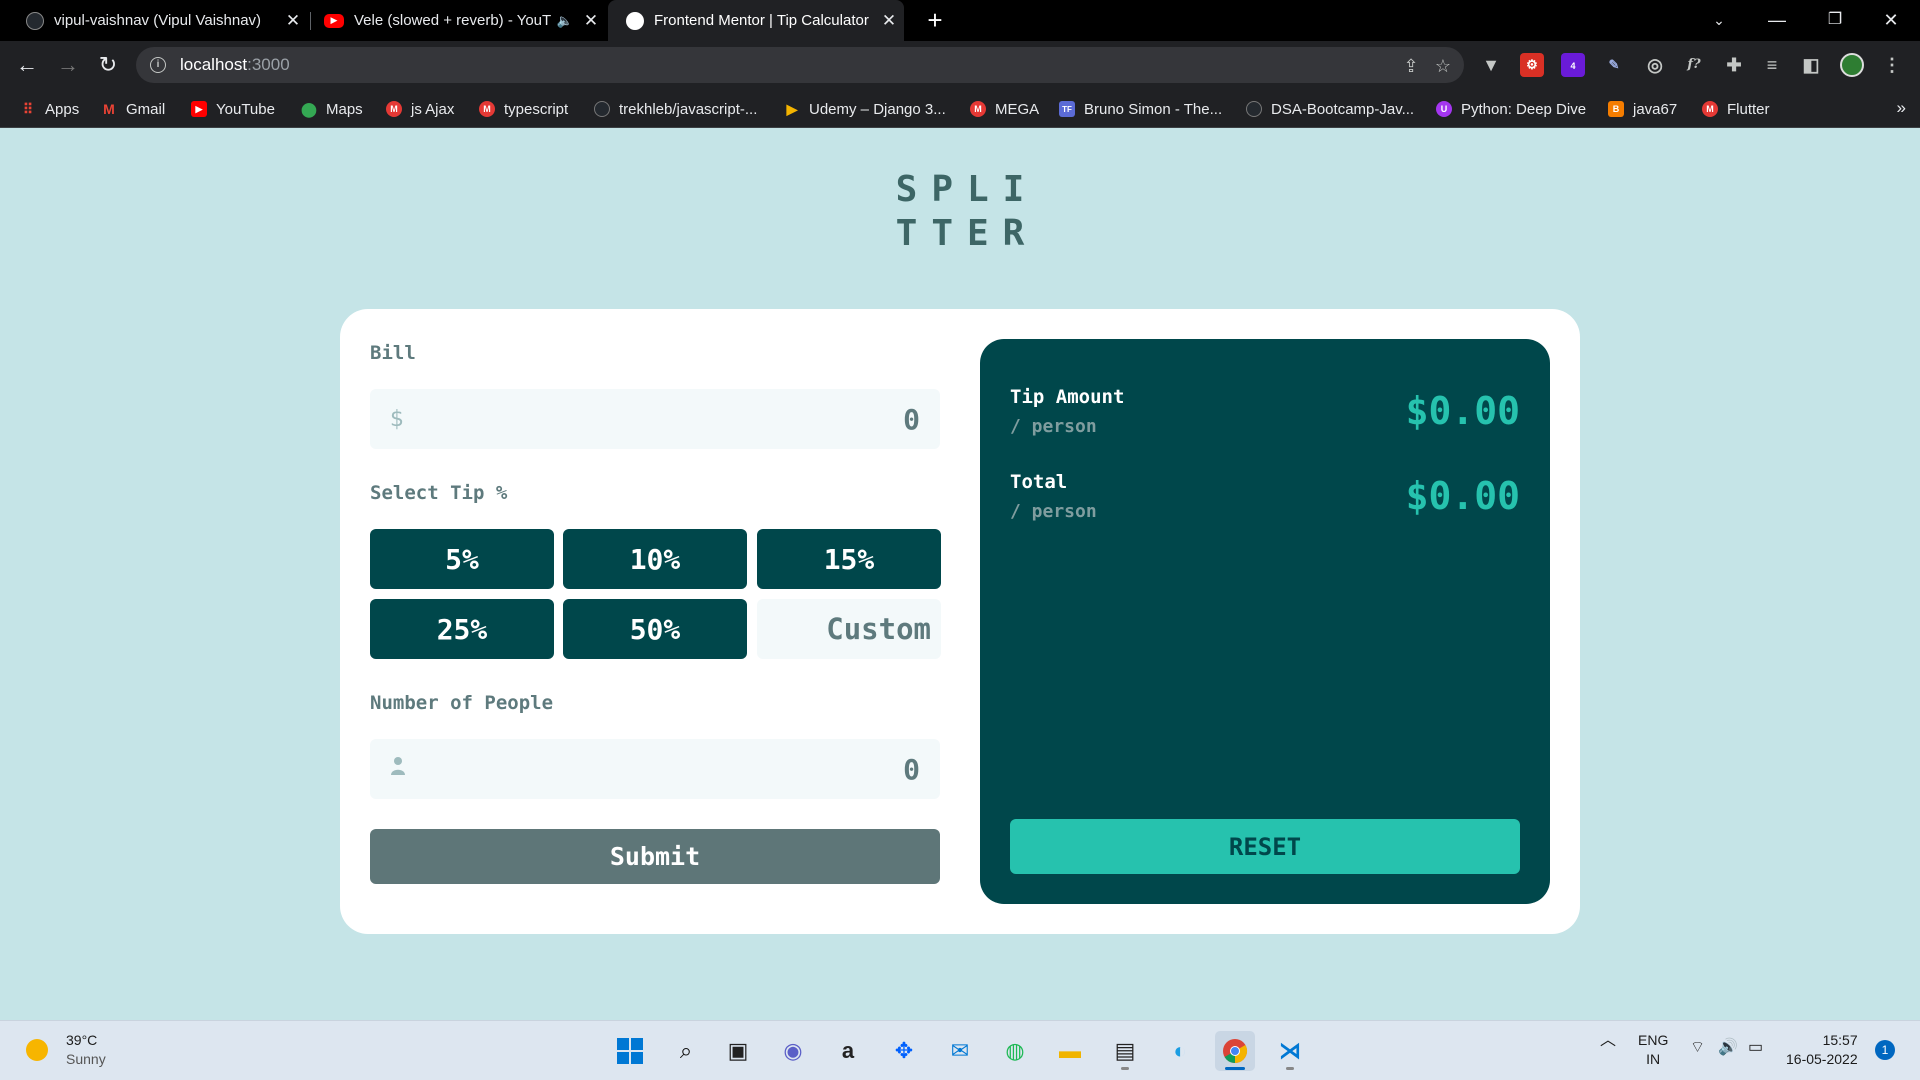 The image size is (1920, 1080). Describe the element at coordinates (1443, 66) in the screenshot. I see `bookmark-star-icon: ☆` at that location.